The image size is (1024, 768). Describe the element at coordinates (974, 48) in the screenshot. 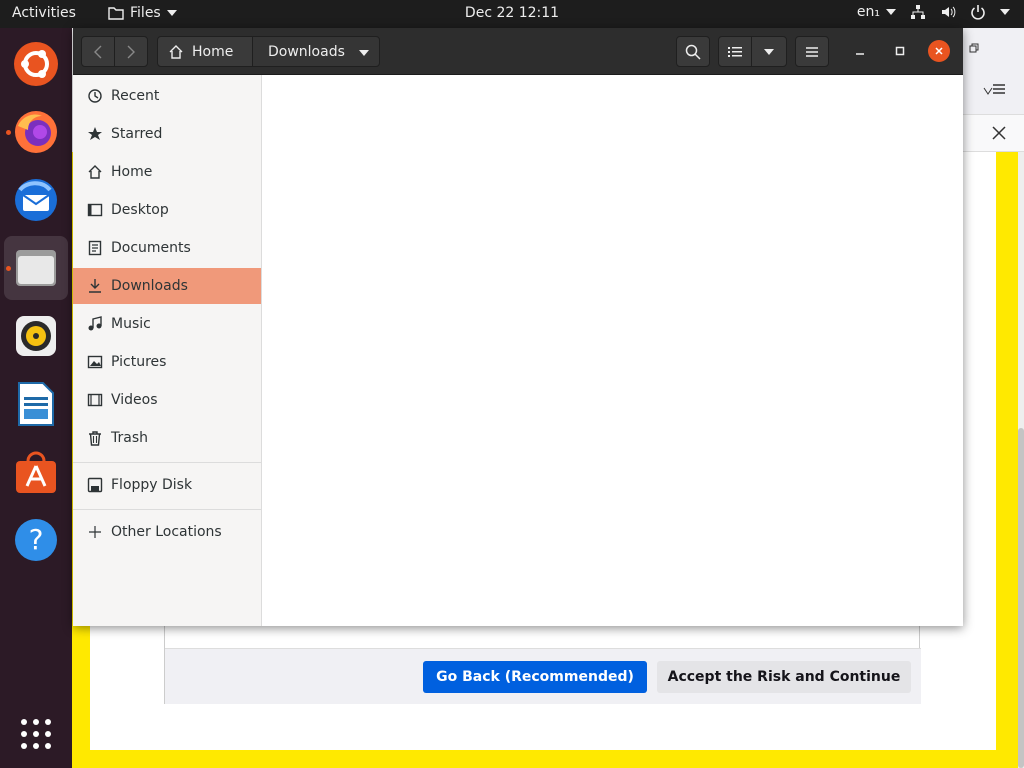

I see `restore-icon` at that location.